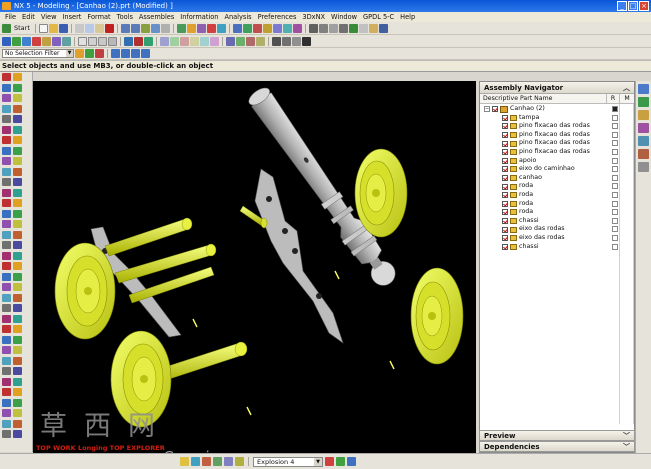  Describe the element at coordinates (627, 98) in the screenshot. I see `column-m: M` at that location.